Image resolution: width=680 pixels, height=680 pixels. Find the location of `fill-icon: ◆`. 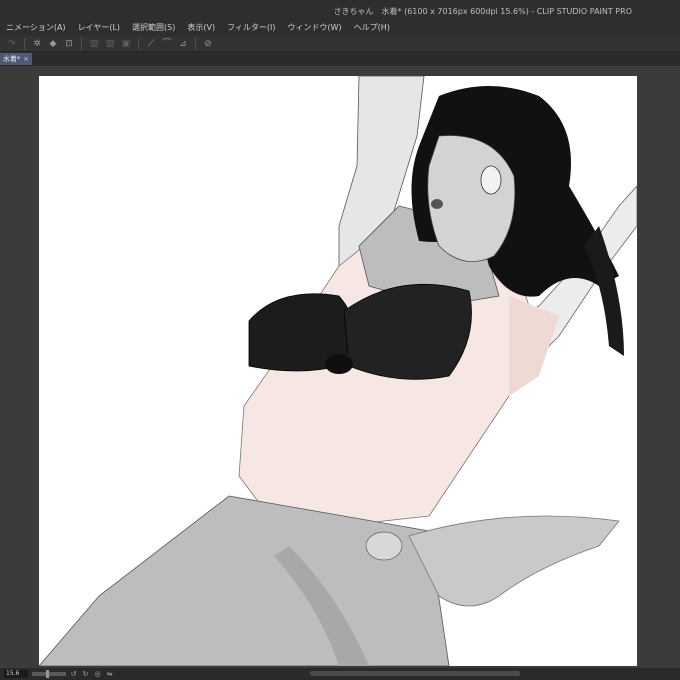

fill-icon: ◆ is located at coordinates (53, 44).